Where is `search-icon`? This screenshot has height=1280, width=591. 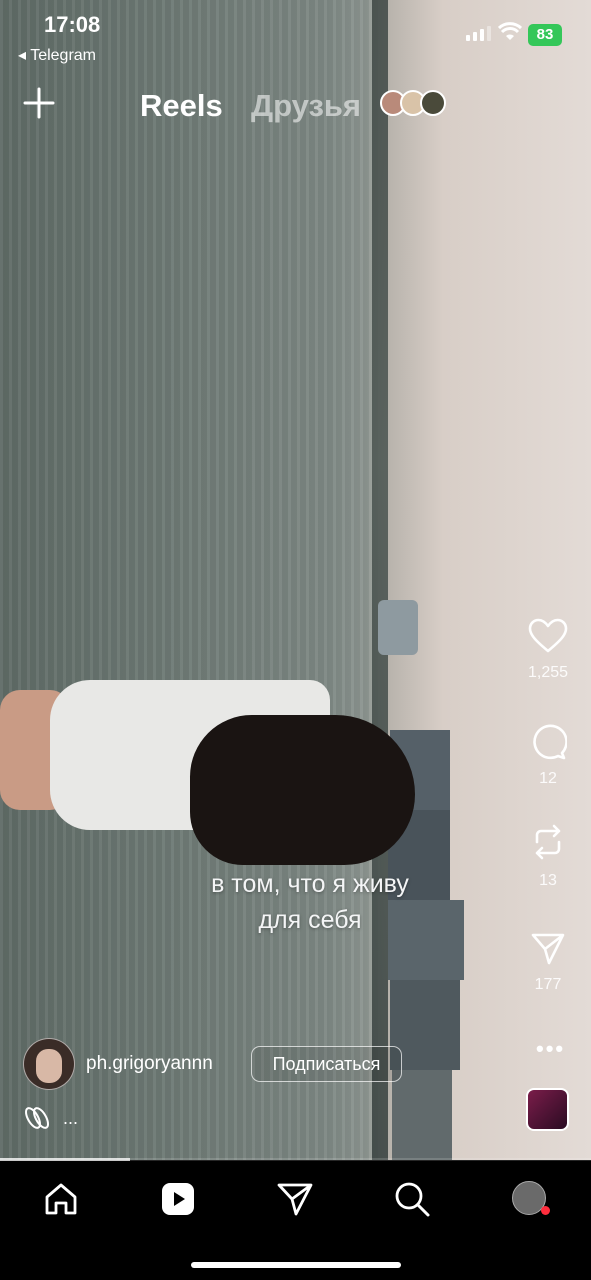 search-icon is located at coordinates (412, 1199).